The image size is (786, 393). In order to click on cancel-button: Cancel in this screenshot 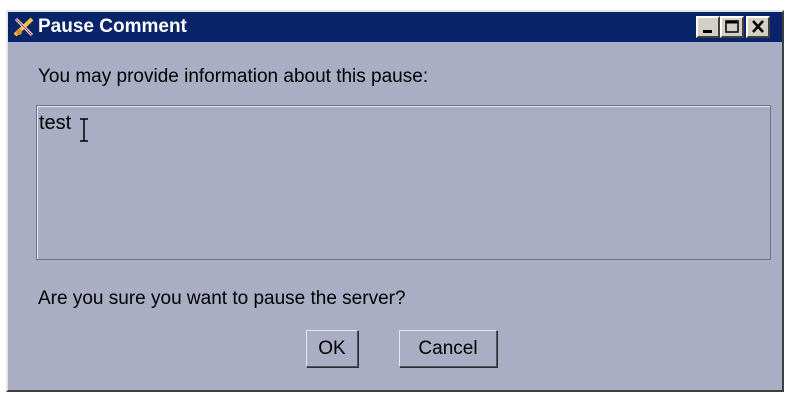, I will do `click(448, 348)`.